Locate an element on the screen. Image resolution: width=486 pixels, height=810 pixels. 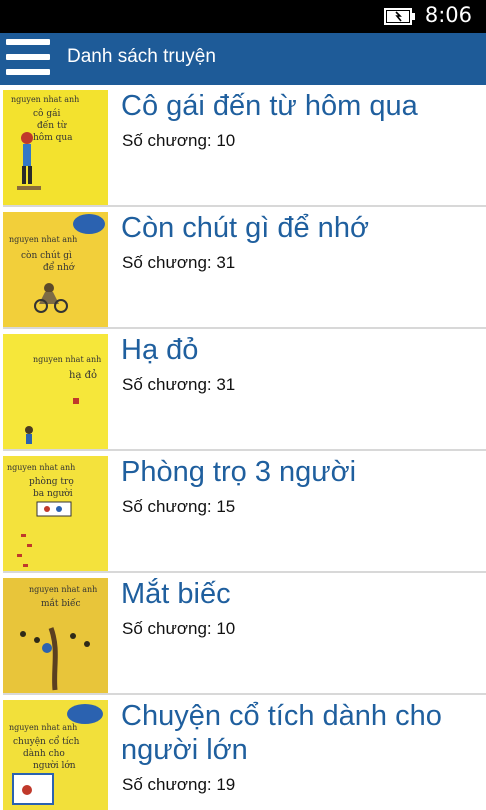
book-chapter-count: Số chương: 15 is located at coordinates (179, 506).